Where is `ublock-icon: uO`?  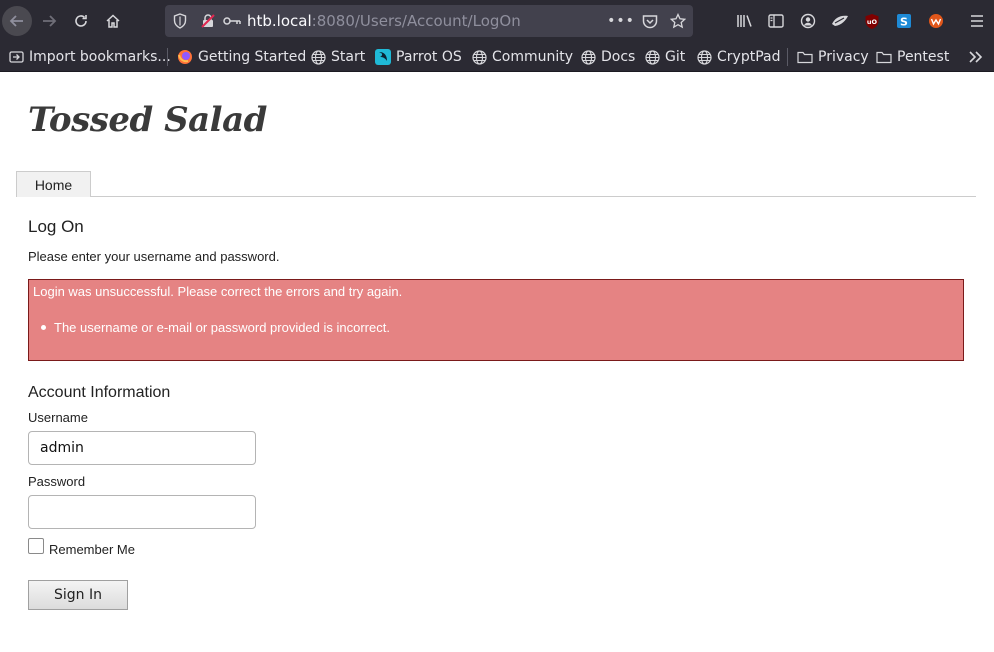 ublock-icon: uO is located at coordinates (872, 21).